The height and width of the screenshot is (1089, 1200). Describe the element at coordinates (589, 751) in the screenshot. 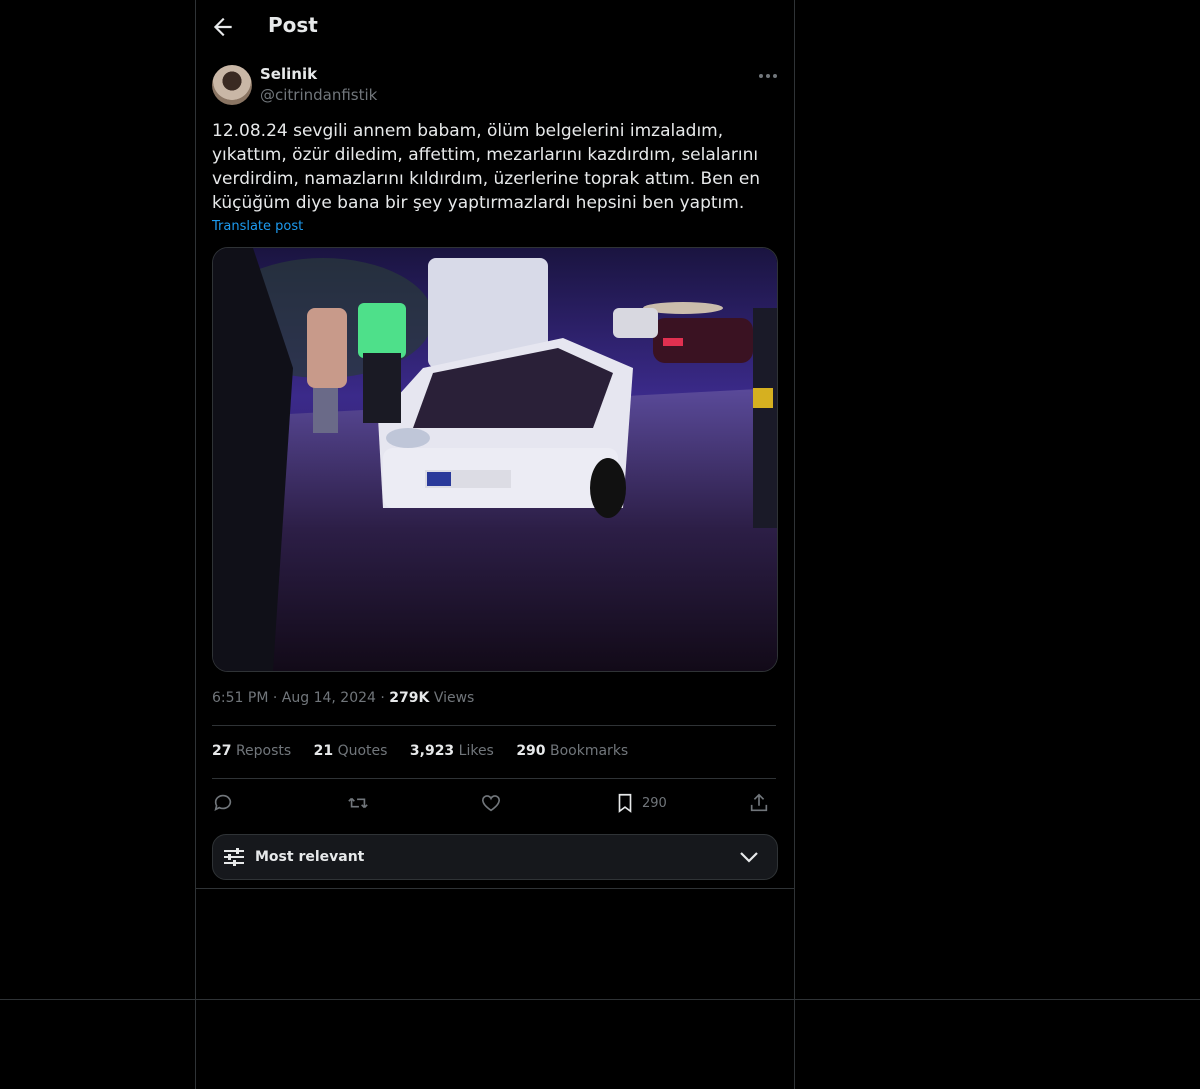

I see `bookmarks-label: Bookmarks` at that location.